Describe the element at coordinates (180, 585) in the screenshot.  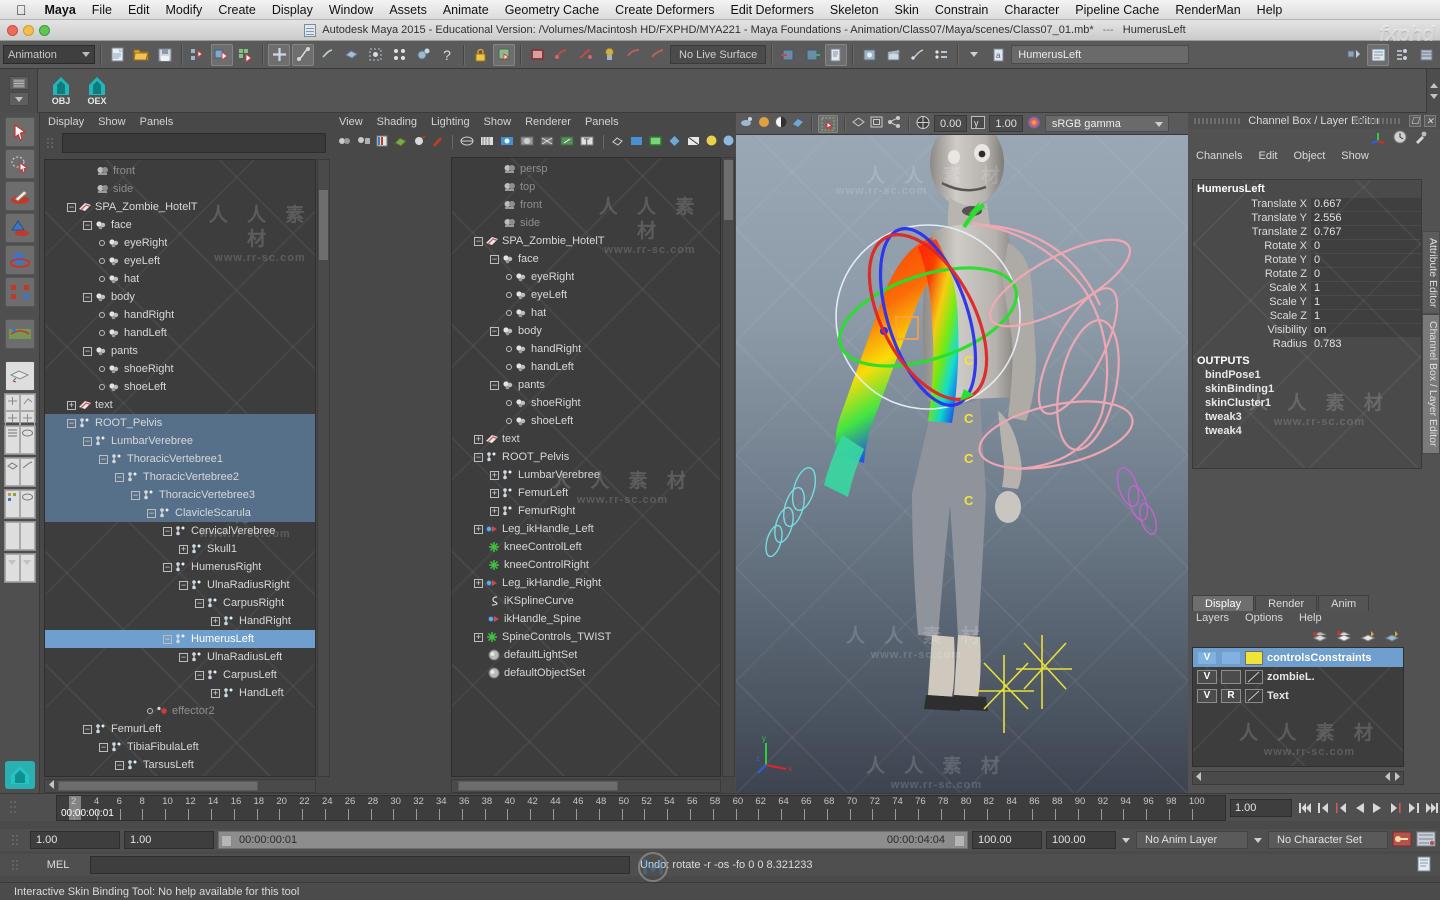
I see `tree-row: − UlnaRadiusRight` at that location.